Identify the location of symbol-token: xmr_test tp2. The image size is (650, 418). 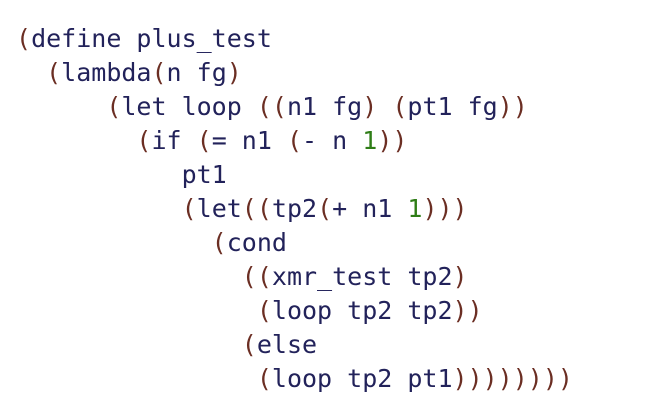
(362, 276).